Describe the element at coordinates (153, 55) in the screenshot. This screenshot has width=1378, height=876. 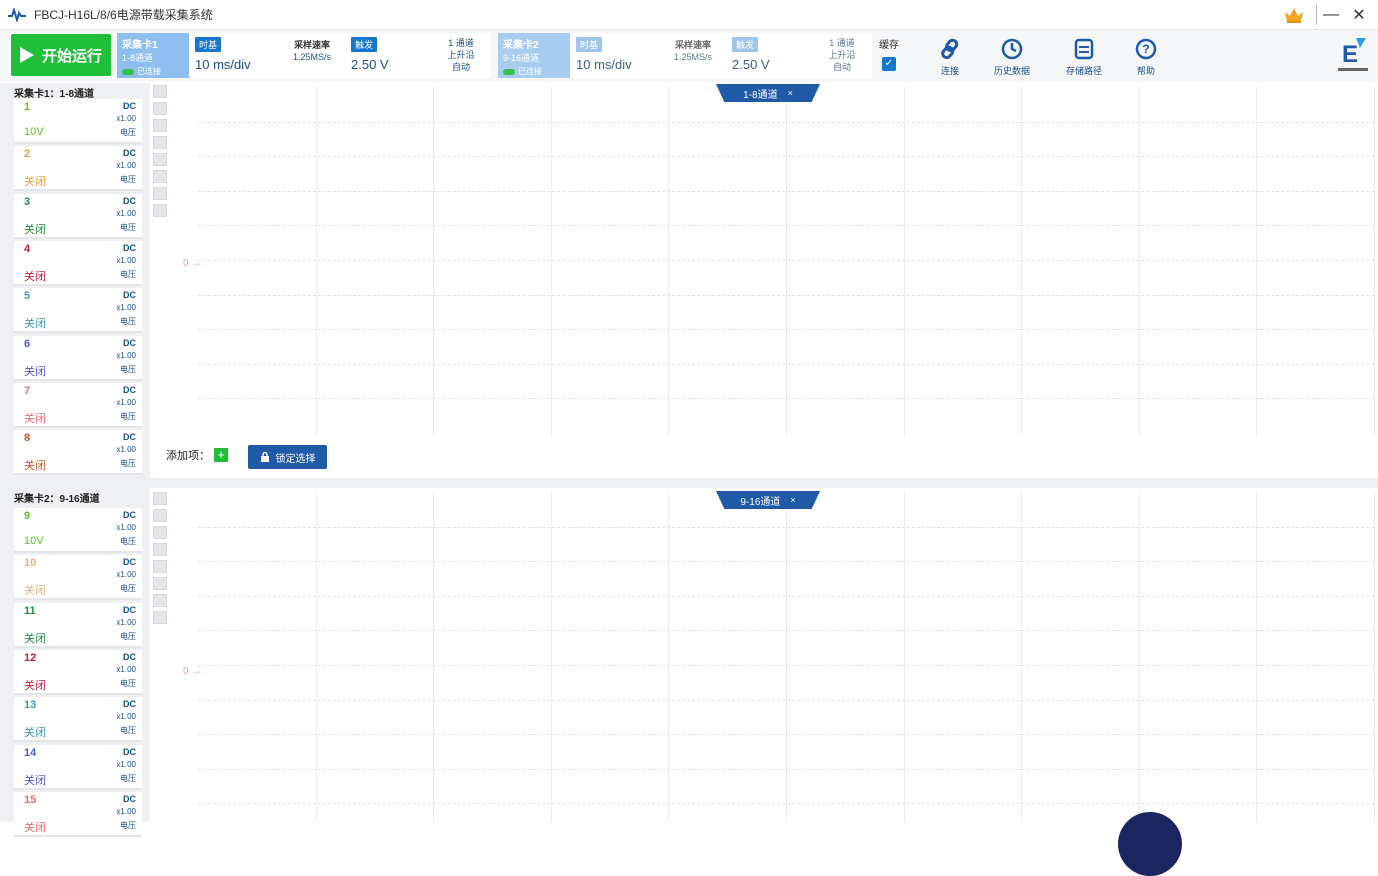
I see `card1-header: 采集卡1 1-8通道 已连接` at that location.